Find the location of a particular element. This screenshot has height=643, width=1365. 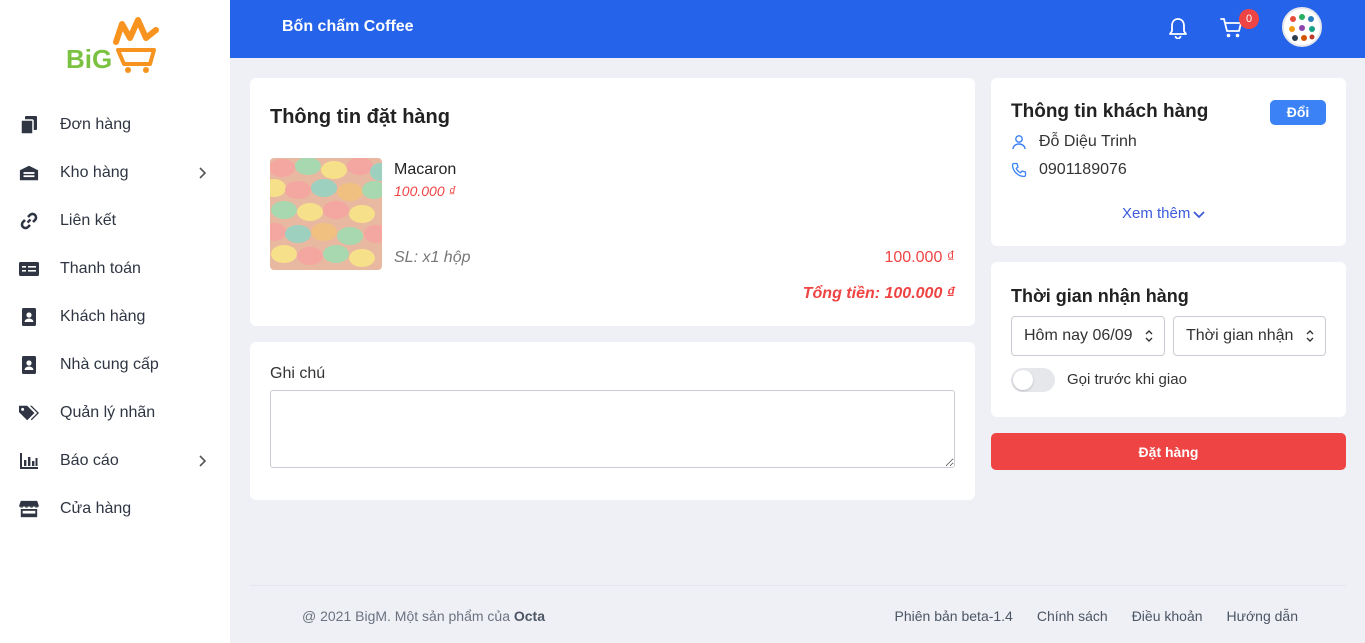

customer-phone-row: 0901189076 is located at coordinates (1069, 170).